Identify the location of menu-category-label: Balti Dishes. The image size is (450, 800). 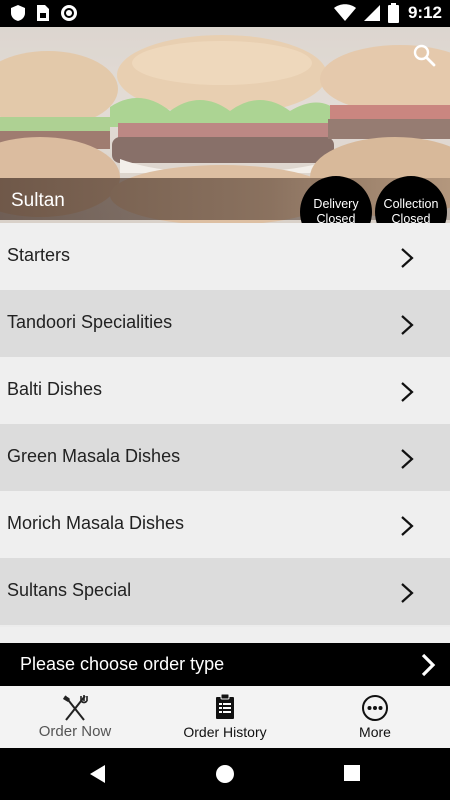
(55, 389).